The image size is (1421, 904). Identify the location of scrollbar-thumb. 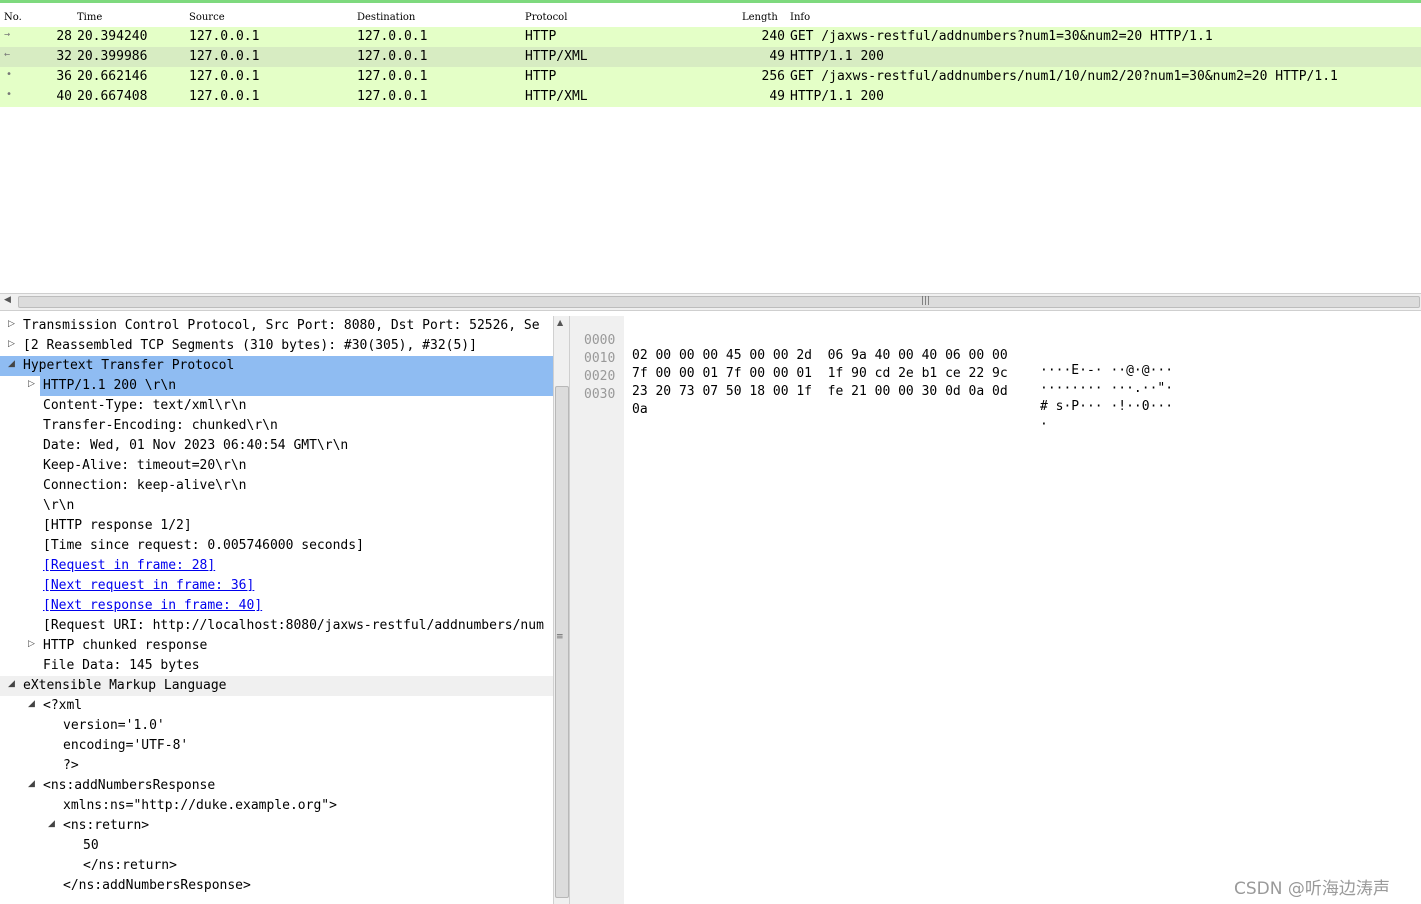
(562, 642).